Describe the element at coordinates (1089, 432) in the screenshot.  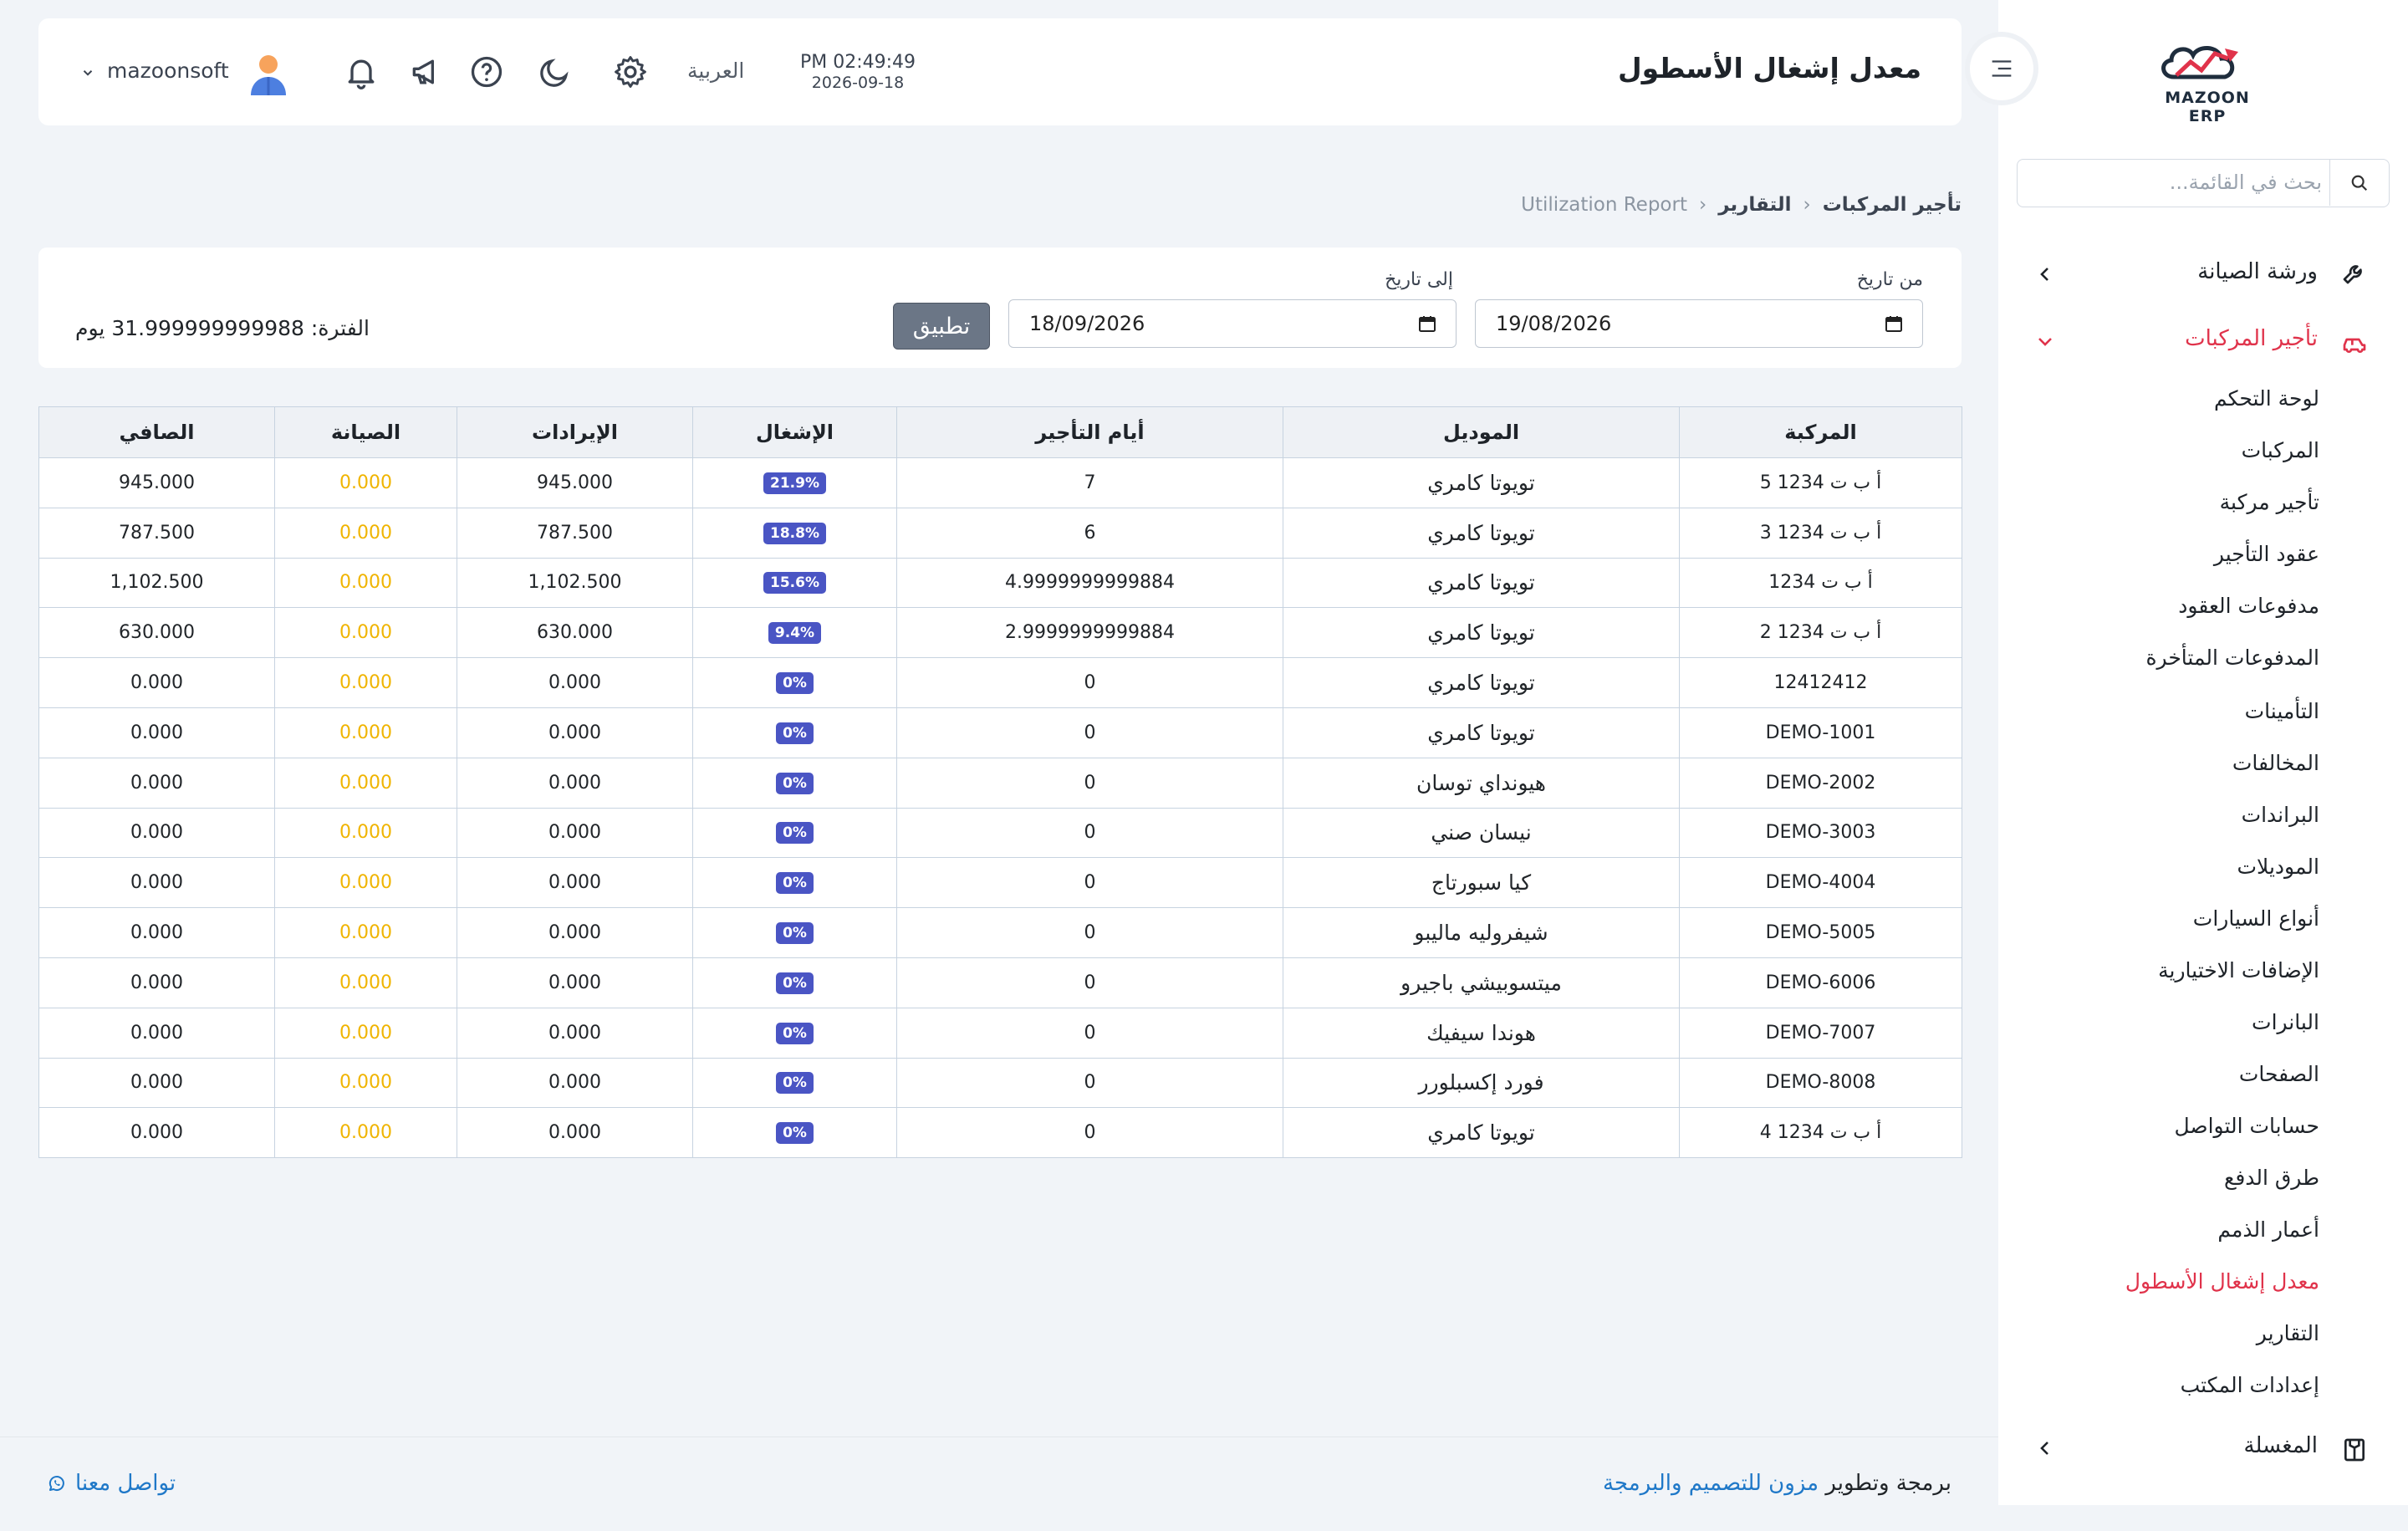
I see `column-header-rental-days: أيام التأجير` at that location.